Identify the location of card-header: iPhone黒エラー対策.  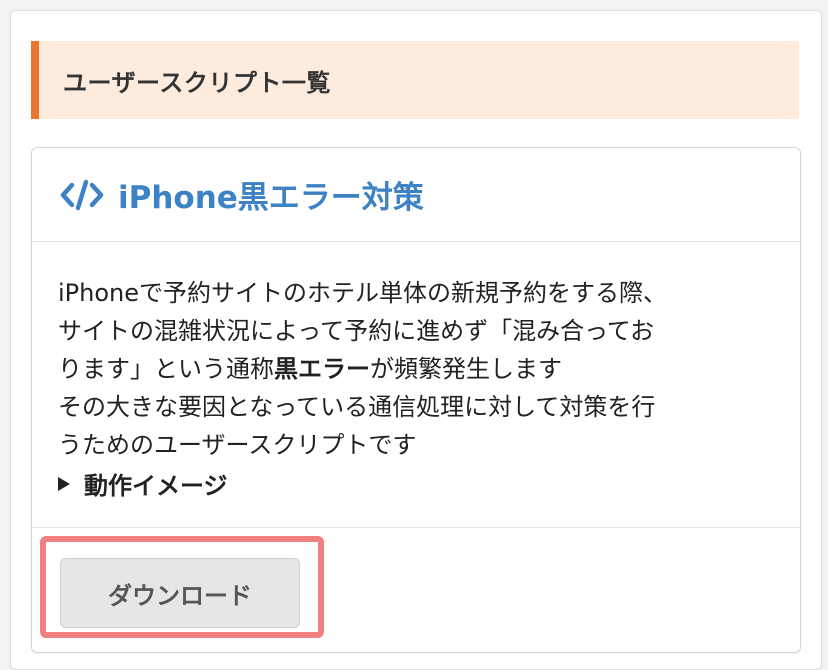
(416, 195).